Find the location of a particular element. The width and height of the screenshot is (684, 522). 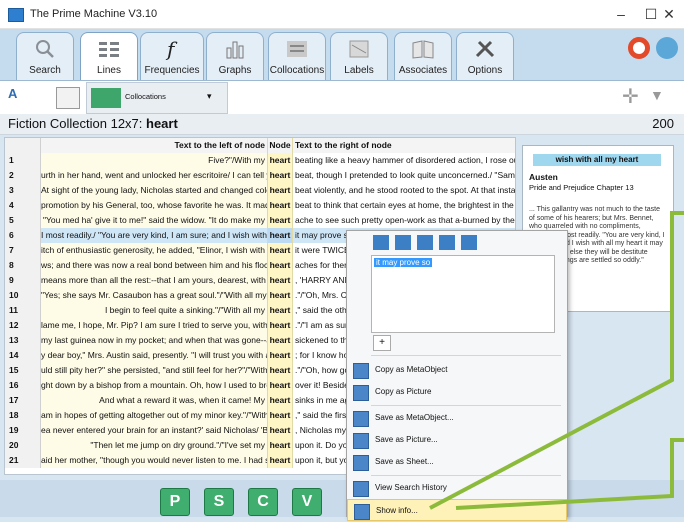

globe-icon is located at coordinates (667, 48).